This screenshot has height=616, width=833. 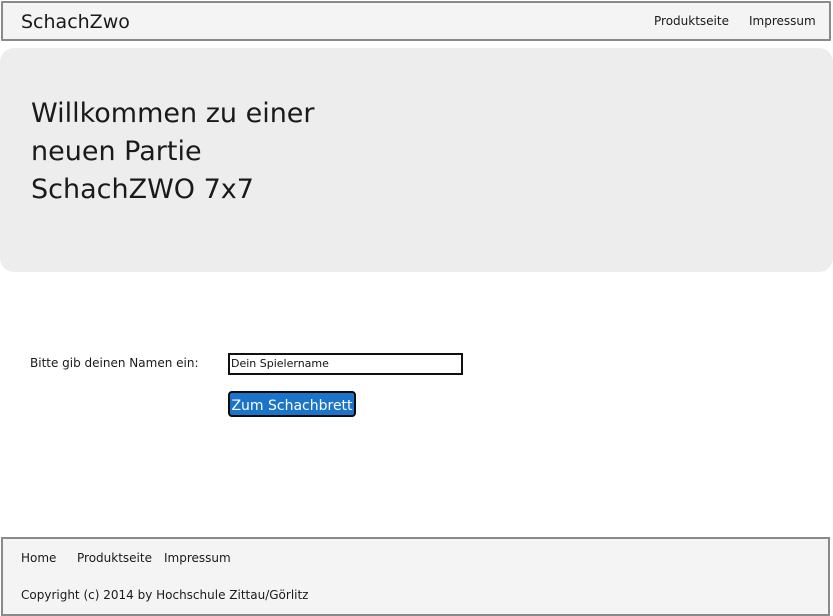 What do you see at coordinates (38, 558) in the screenshot?
I see `footer-link-home: Home` at bounding box center [38, 558].